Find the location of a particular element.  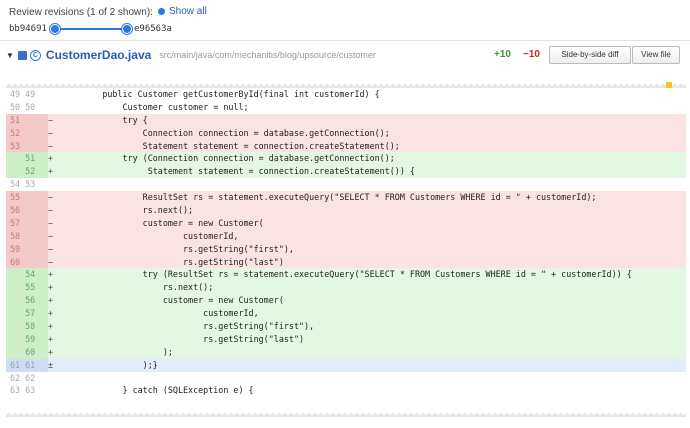

line-number: 57 is located at coordinates (27, 314).